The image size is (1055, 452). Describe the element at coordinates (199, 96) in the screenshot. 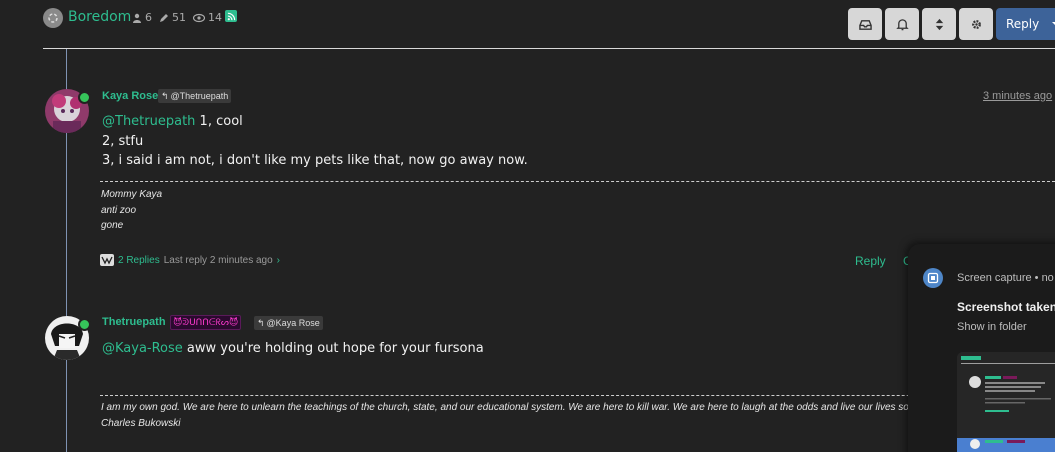

I see `parent-post-label: @Thetruepath` at that location.